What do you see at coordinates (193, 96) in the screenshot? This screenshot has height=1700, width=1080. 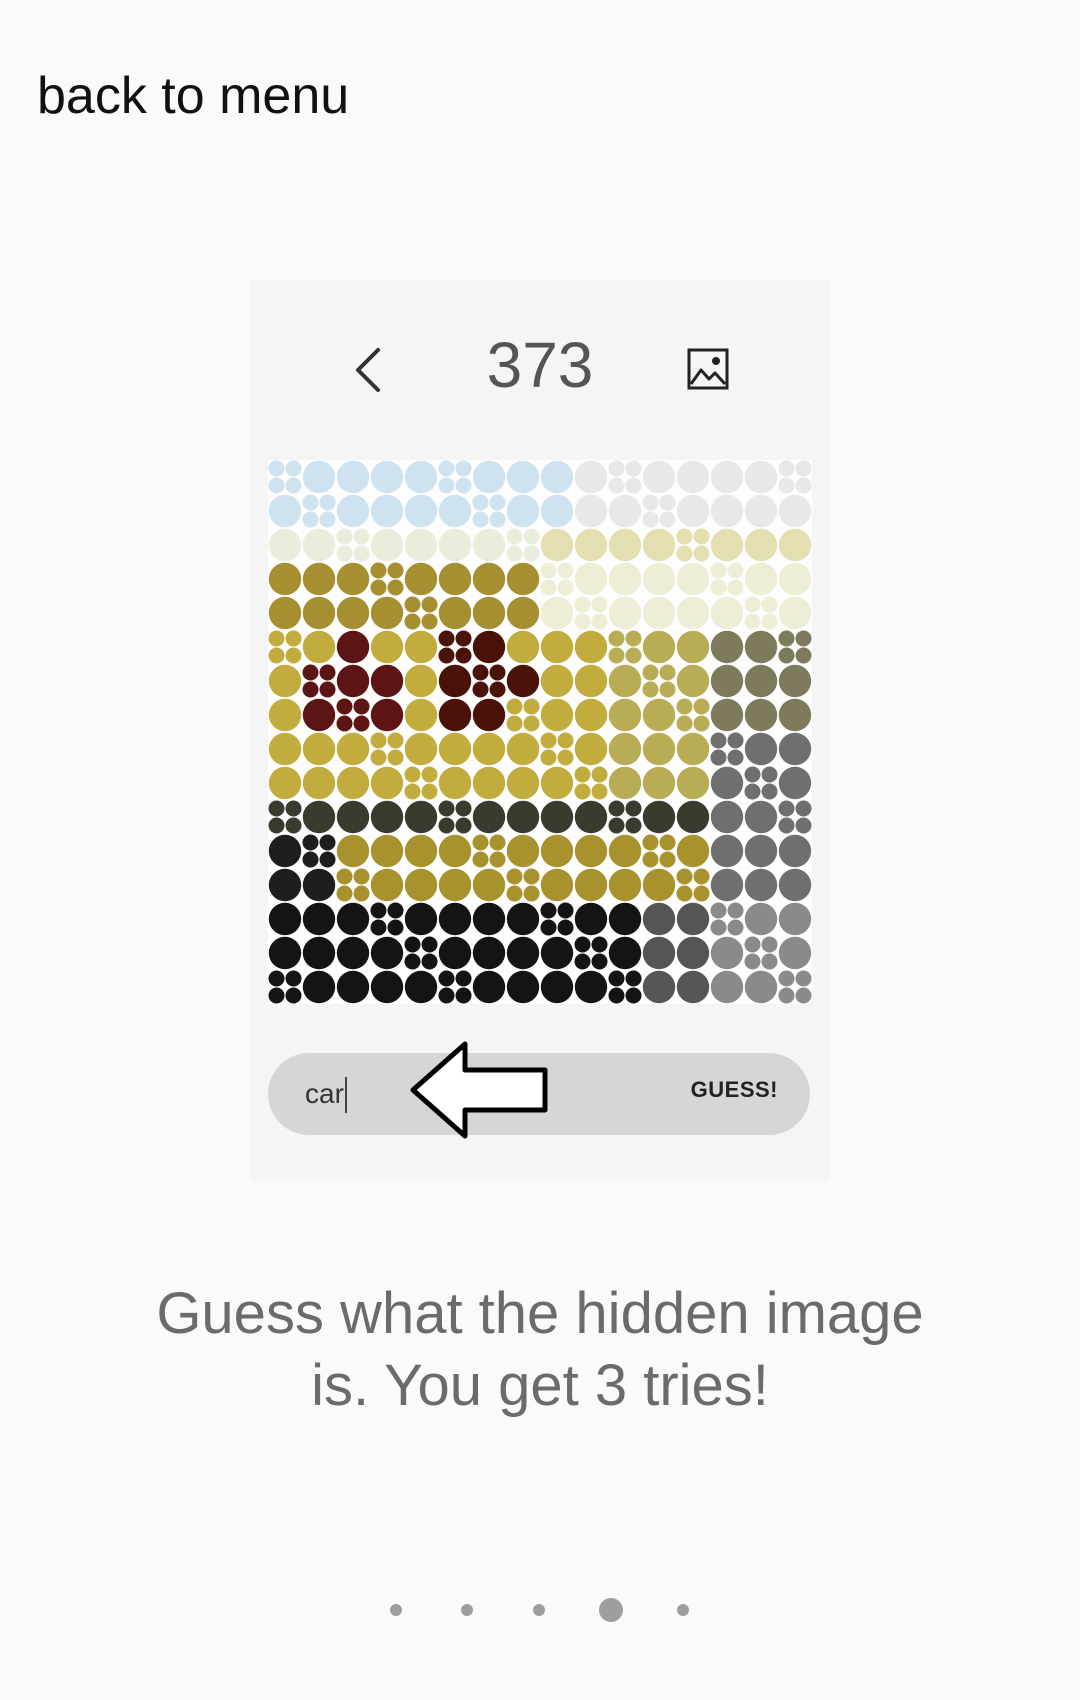 I see `back-to-menu-link: back to menu` at bounding box center [193, 96].